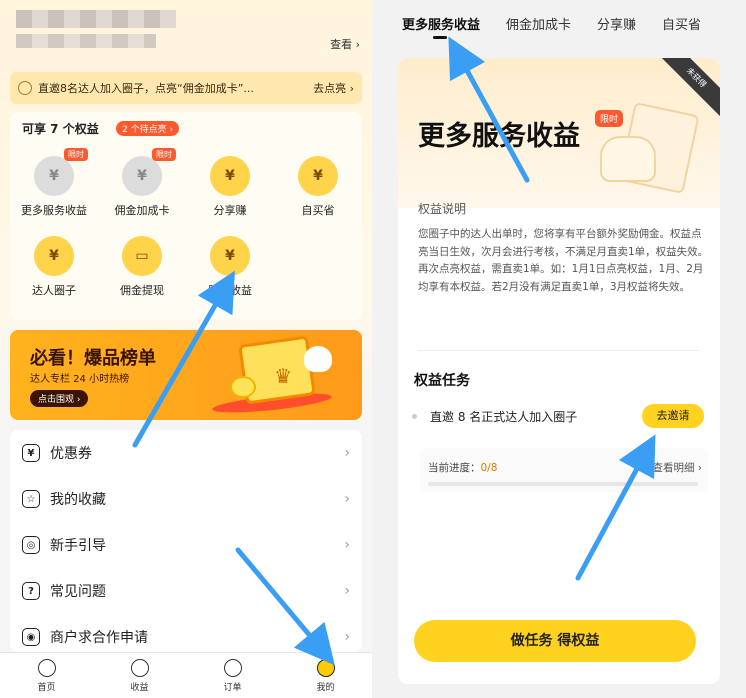 Image resolution: width=746 pixels, height=698 pixels. What do you see at coordinates (46, 687) in the screenshot?
I see `tab-label: 首页` at bounding box center [46, 687].